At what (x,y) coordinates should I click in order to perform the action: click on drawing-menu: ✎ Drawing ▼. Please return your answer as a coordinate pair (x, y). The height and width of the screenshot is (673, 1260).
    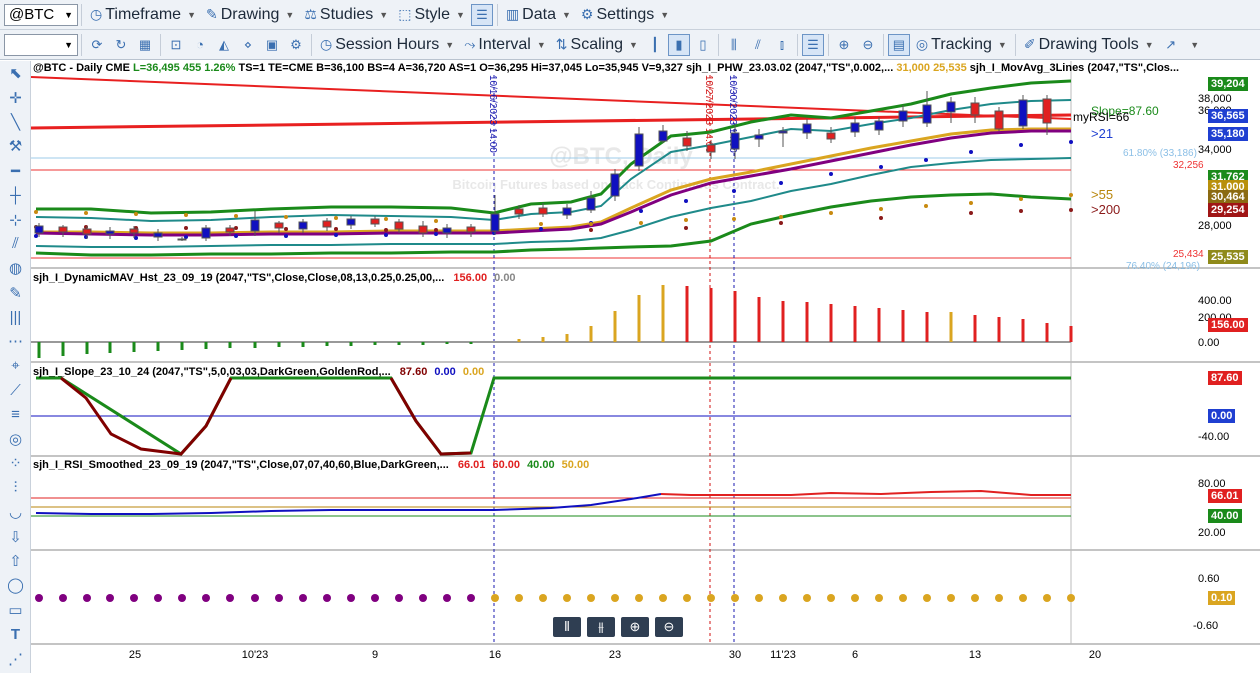
    Looking at the image, I should click on (250, 15).